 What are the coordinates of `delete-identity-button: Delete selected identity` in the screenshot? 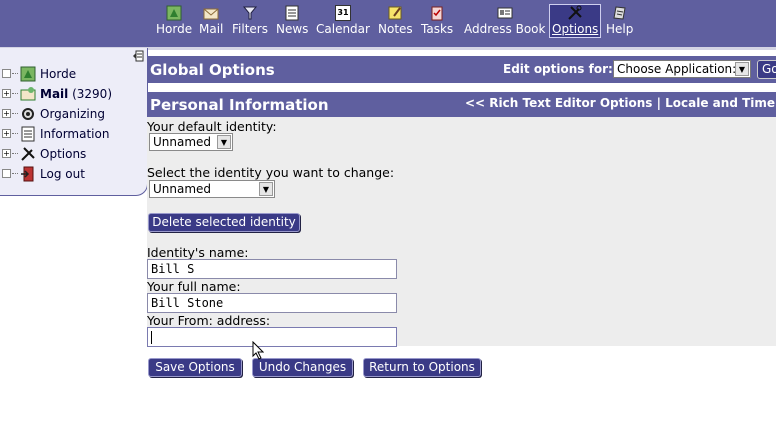 It's located at (224, 222).